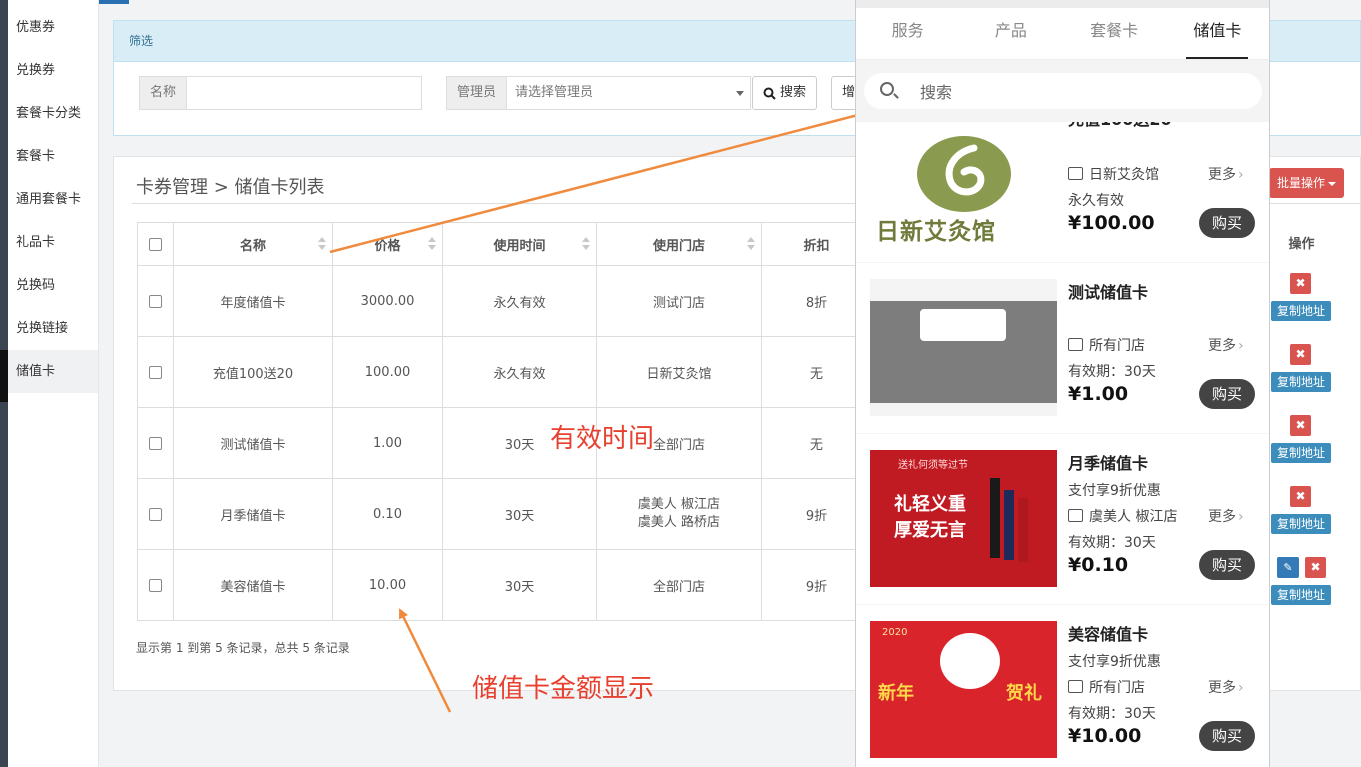 The height and width of the screenshot is (767, 1361). Describe the element at coordinates (1301, 183) in the screenshot. I see `batch-operation-label: 批量操作` at that location.